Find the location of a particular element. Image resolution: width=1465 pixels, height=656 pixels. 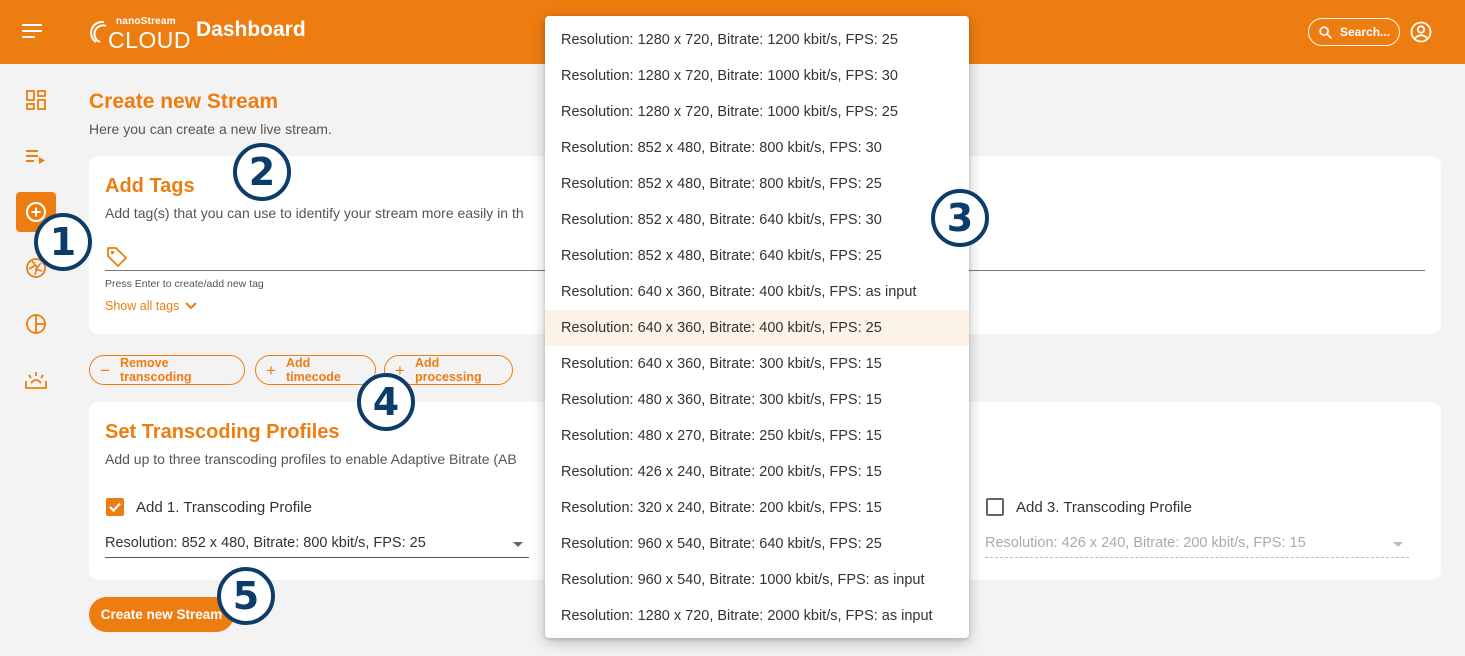

page-title: Create new Stream is located at coordinates (184, 101).